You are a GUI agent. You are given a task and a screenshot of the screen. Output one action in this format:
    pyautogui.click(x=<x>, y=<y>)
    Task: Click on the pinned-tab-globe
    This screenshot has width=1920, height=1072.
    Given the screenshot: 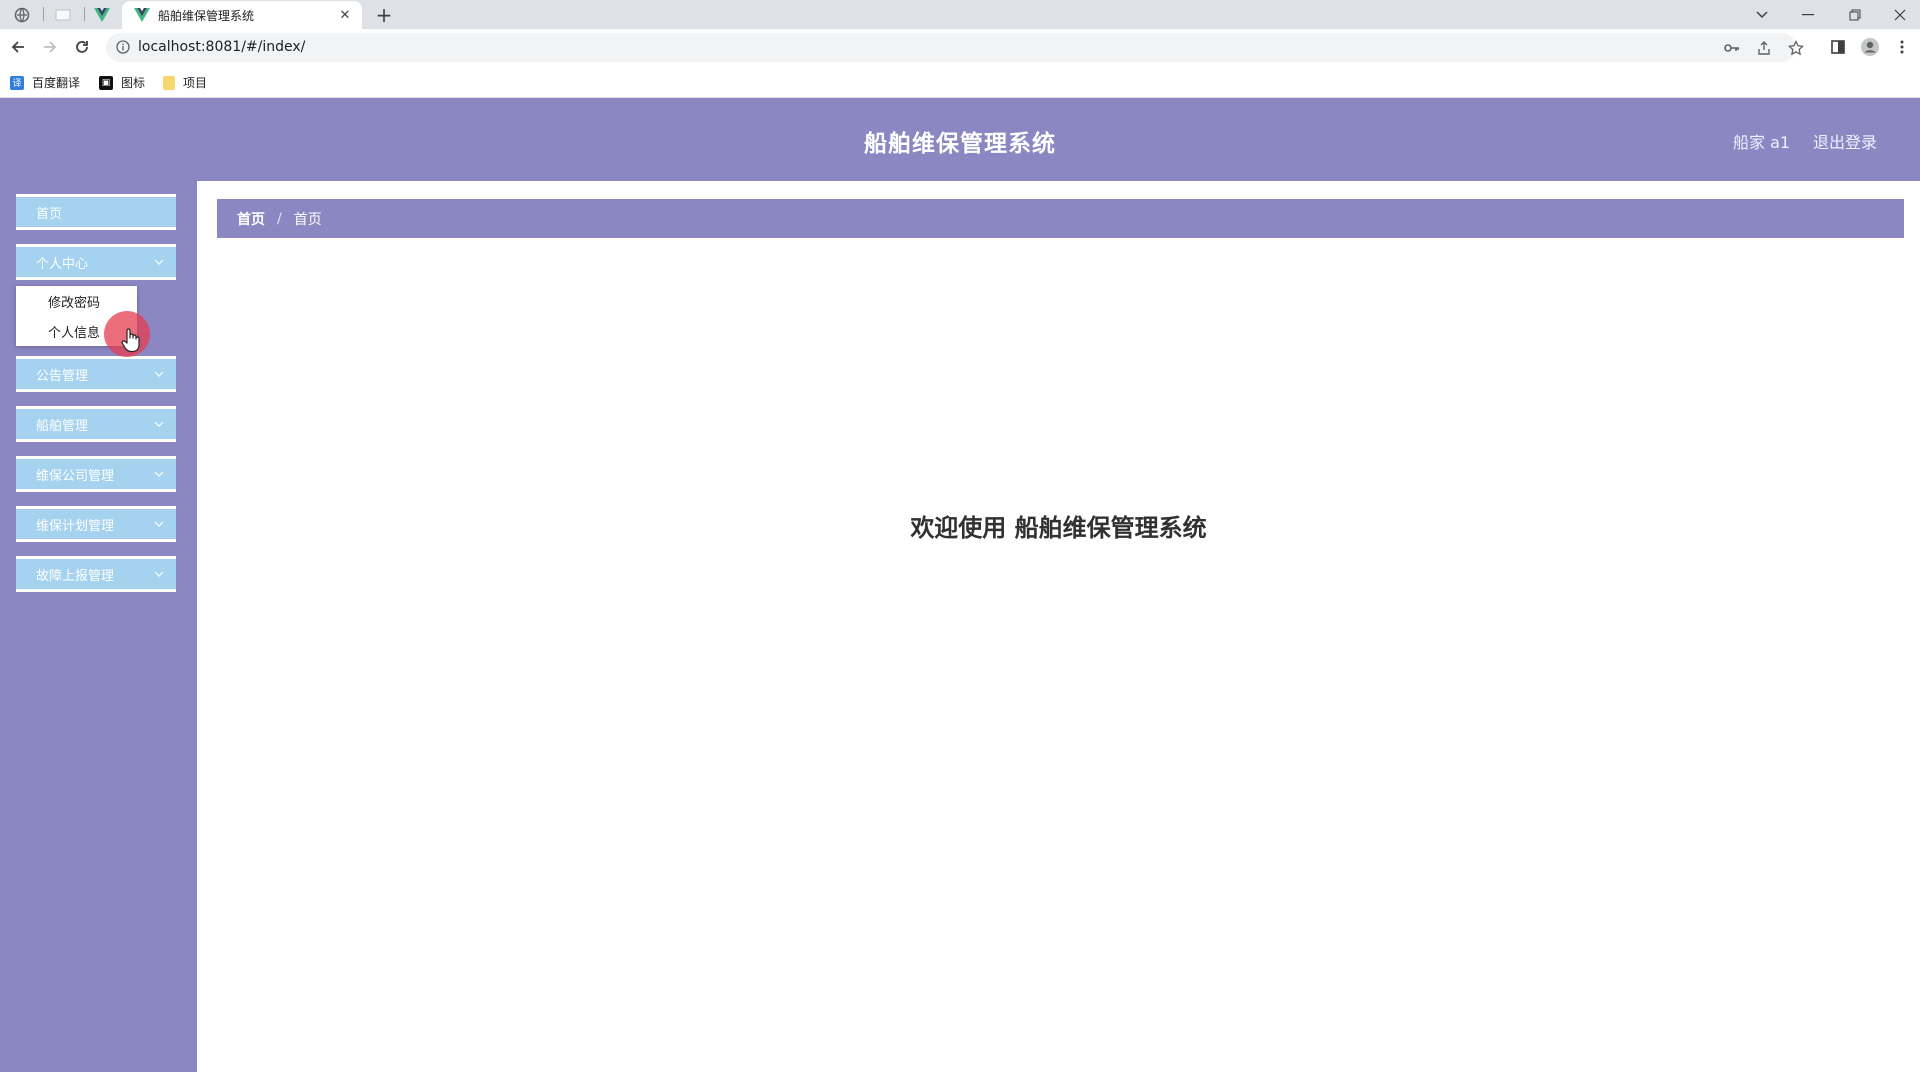 What is the action you would take?
    pyautogui.click(x=22, y=15)
    